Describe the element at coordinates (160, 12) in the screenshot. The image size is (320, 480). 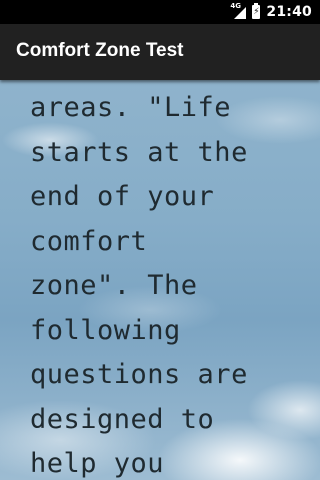
I see `status-bar: 4G ⚡ 21:40` at that location.